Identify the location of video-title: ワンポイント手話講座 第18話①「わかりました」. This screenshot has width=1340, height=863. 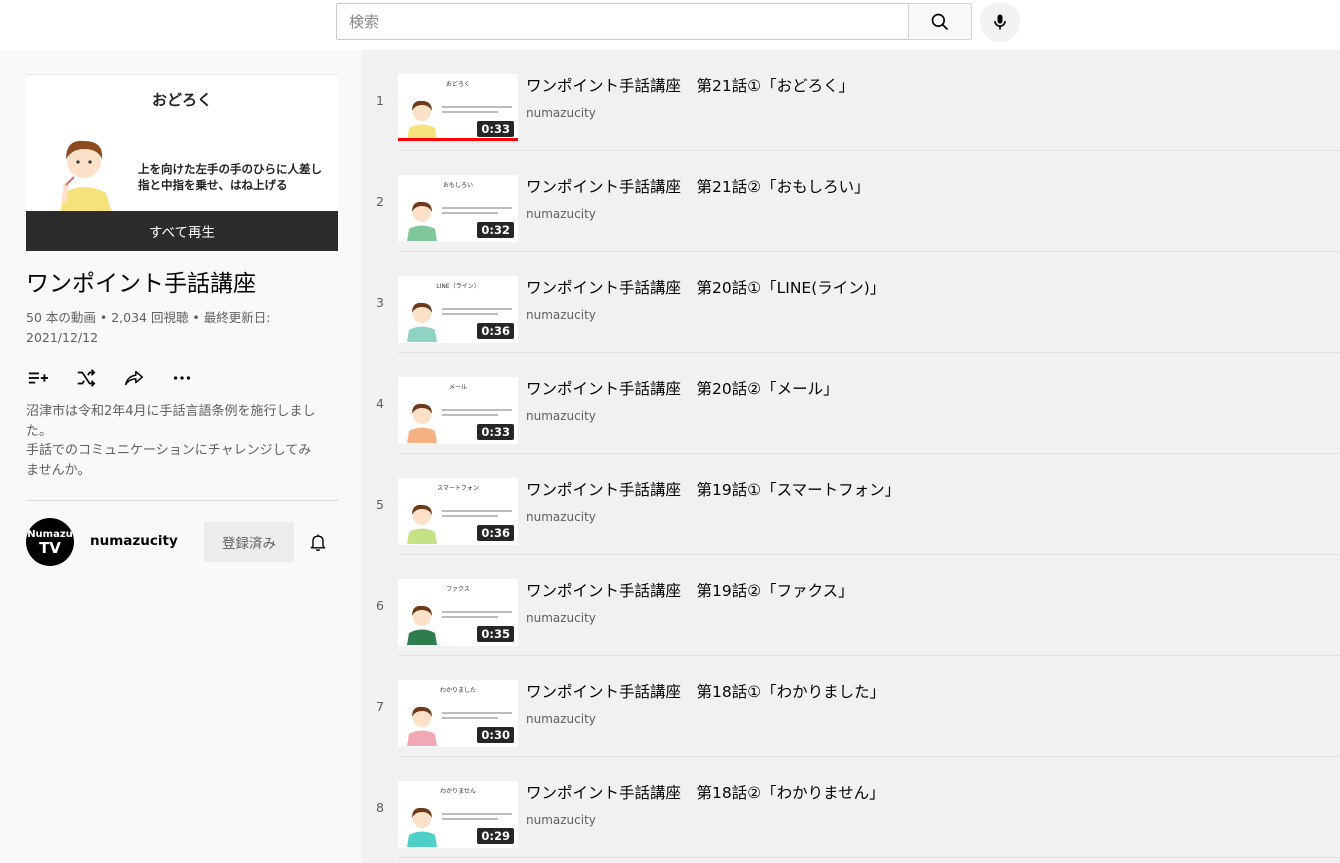
(705, 691).